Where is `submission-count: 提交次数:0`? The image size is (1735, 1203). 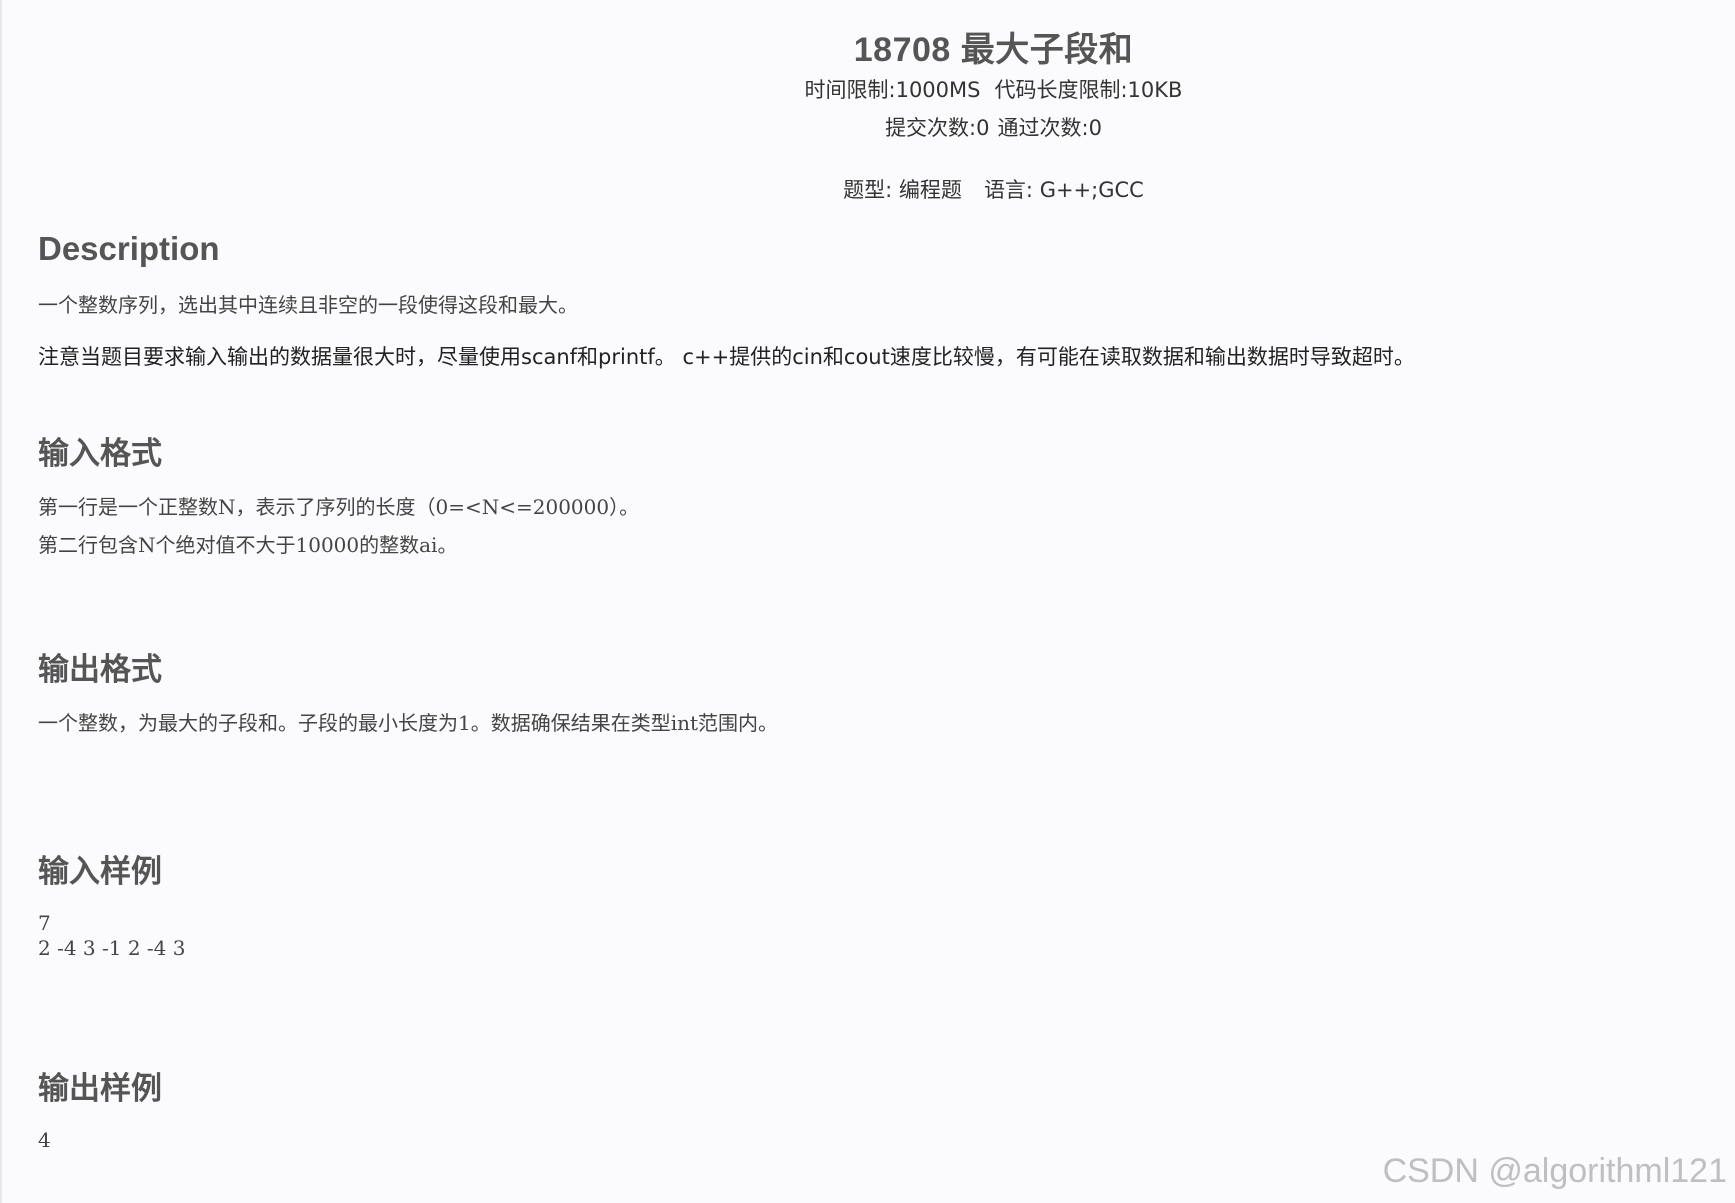
submission-count: 提交次数:0 is located at coordinates (937, 128).